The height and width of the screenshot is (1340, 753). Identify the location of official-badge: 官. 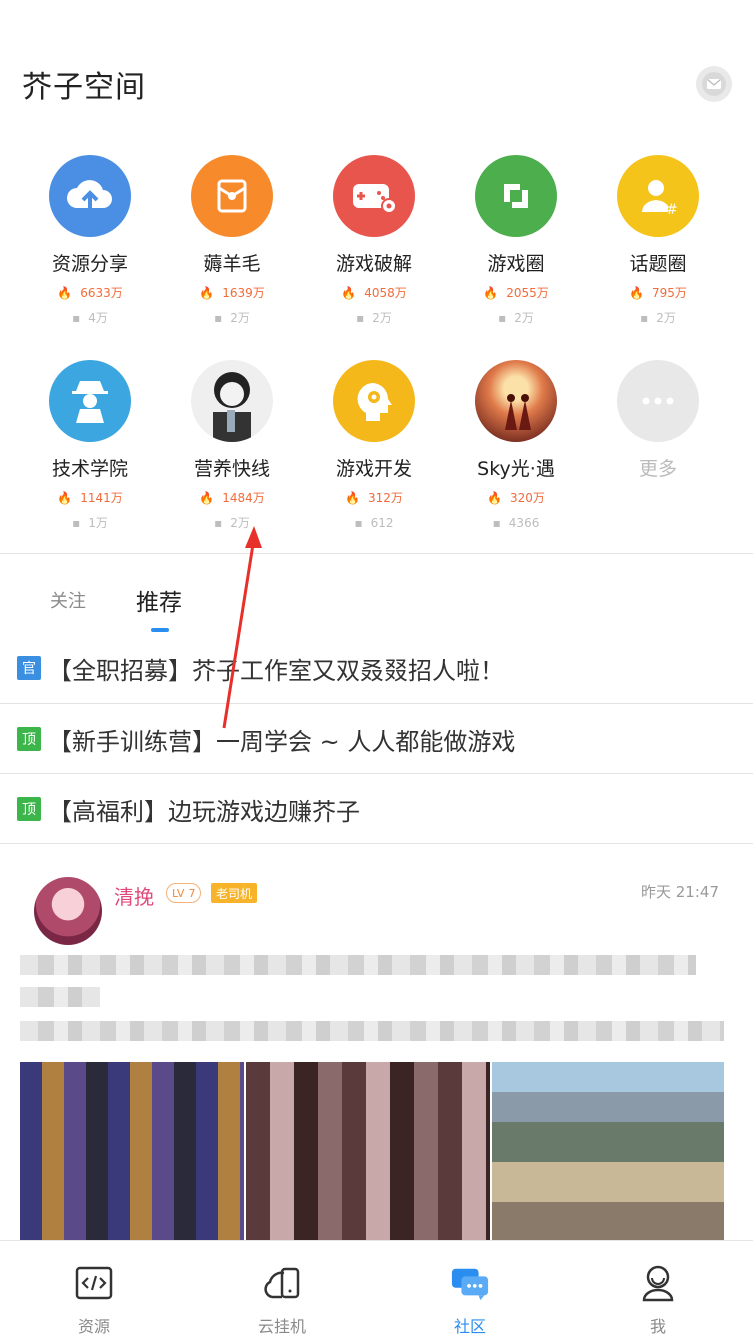
(29, 668).